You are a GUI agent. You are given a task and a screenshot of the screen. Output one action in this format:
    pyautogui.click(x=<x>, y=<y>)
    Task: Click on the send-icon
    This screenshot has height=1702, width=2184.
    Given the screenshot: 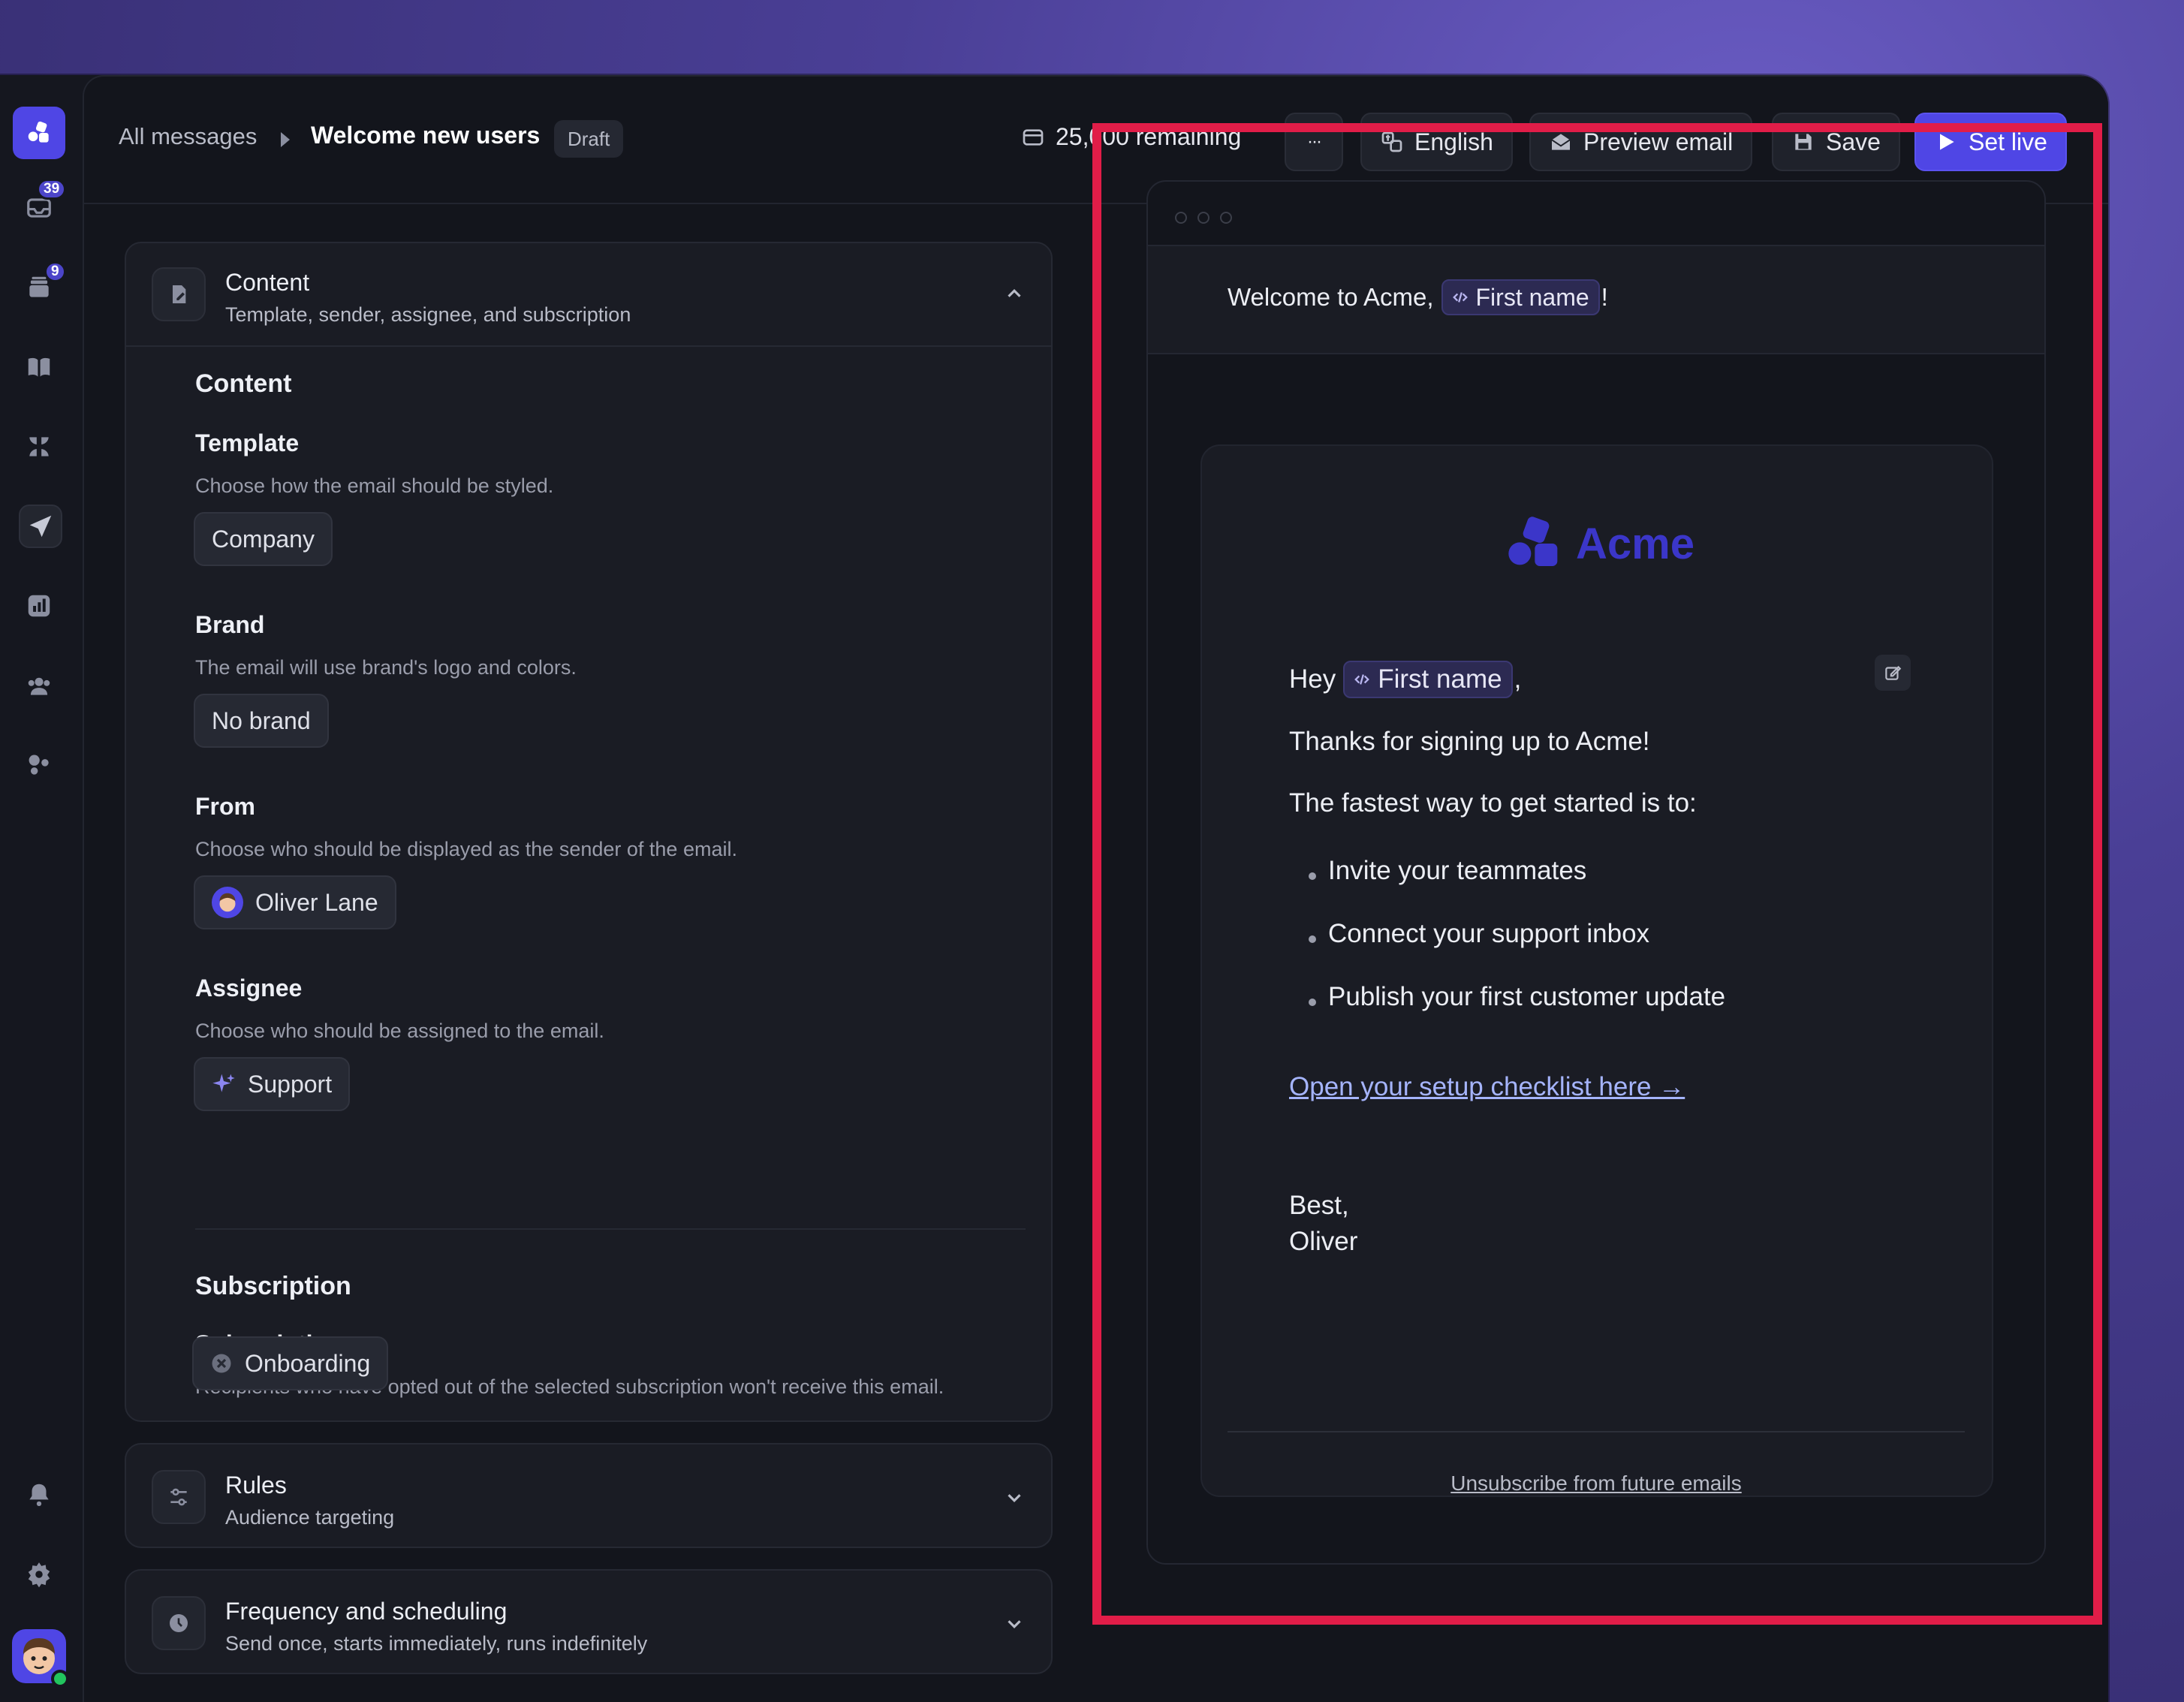 What is the action you would take?
    pyautogui.click(x=40, y=526)
    